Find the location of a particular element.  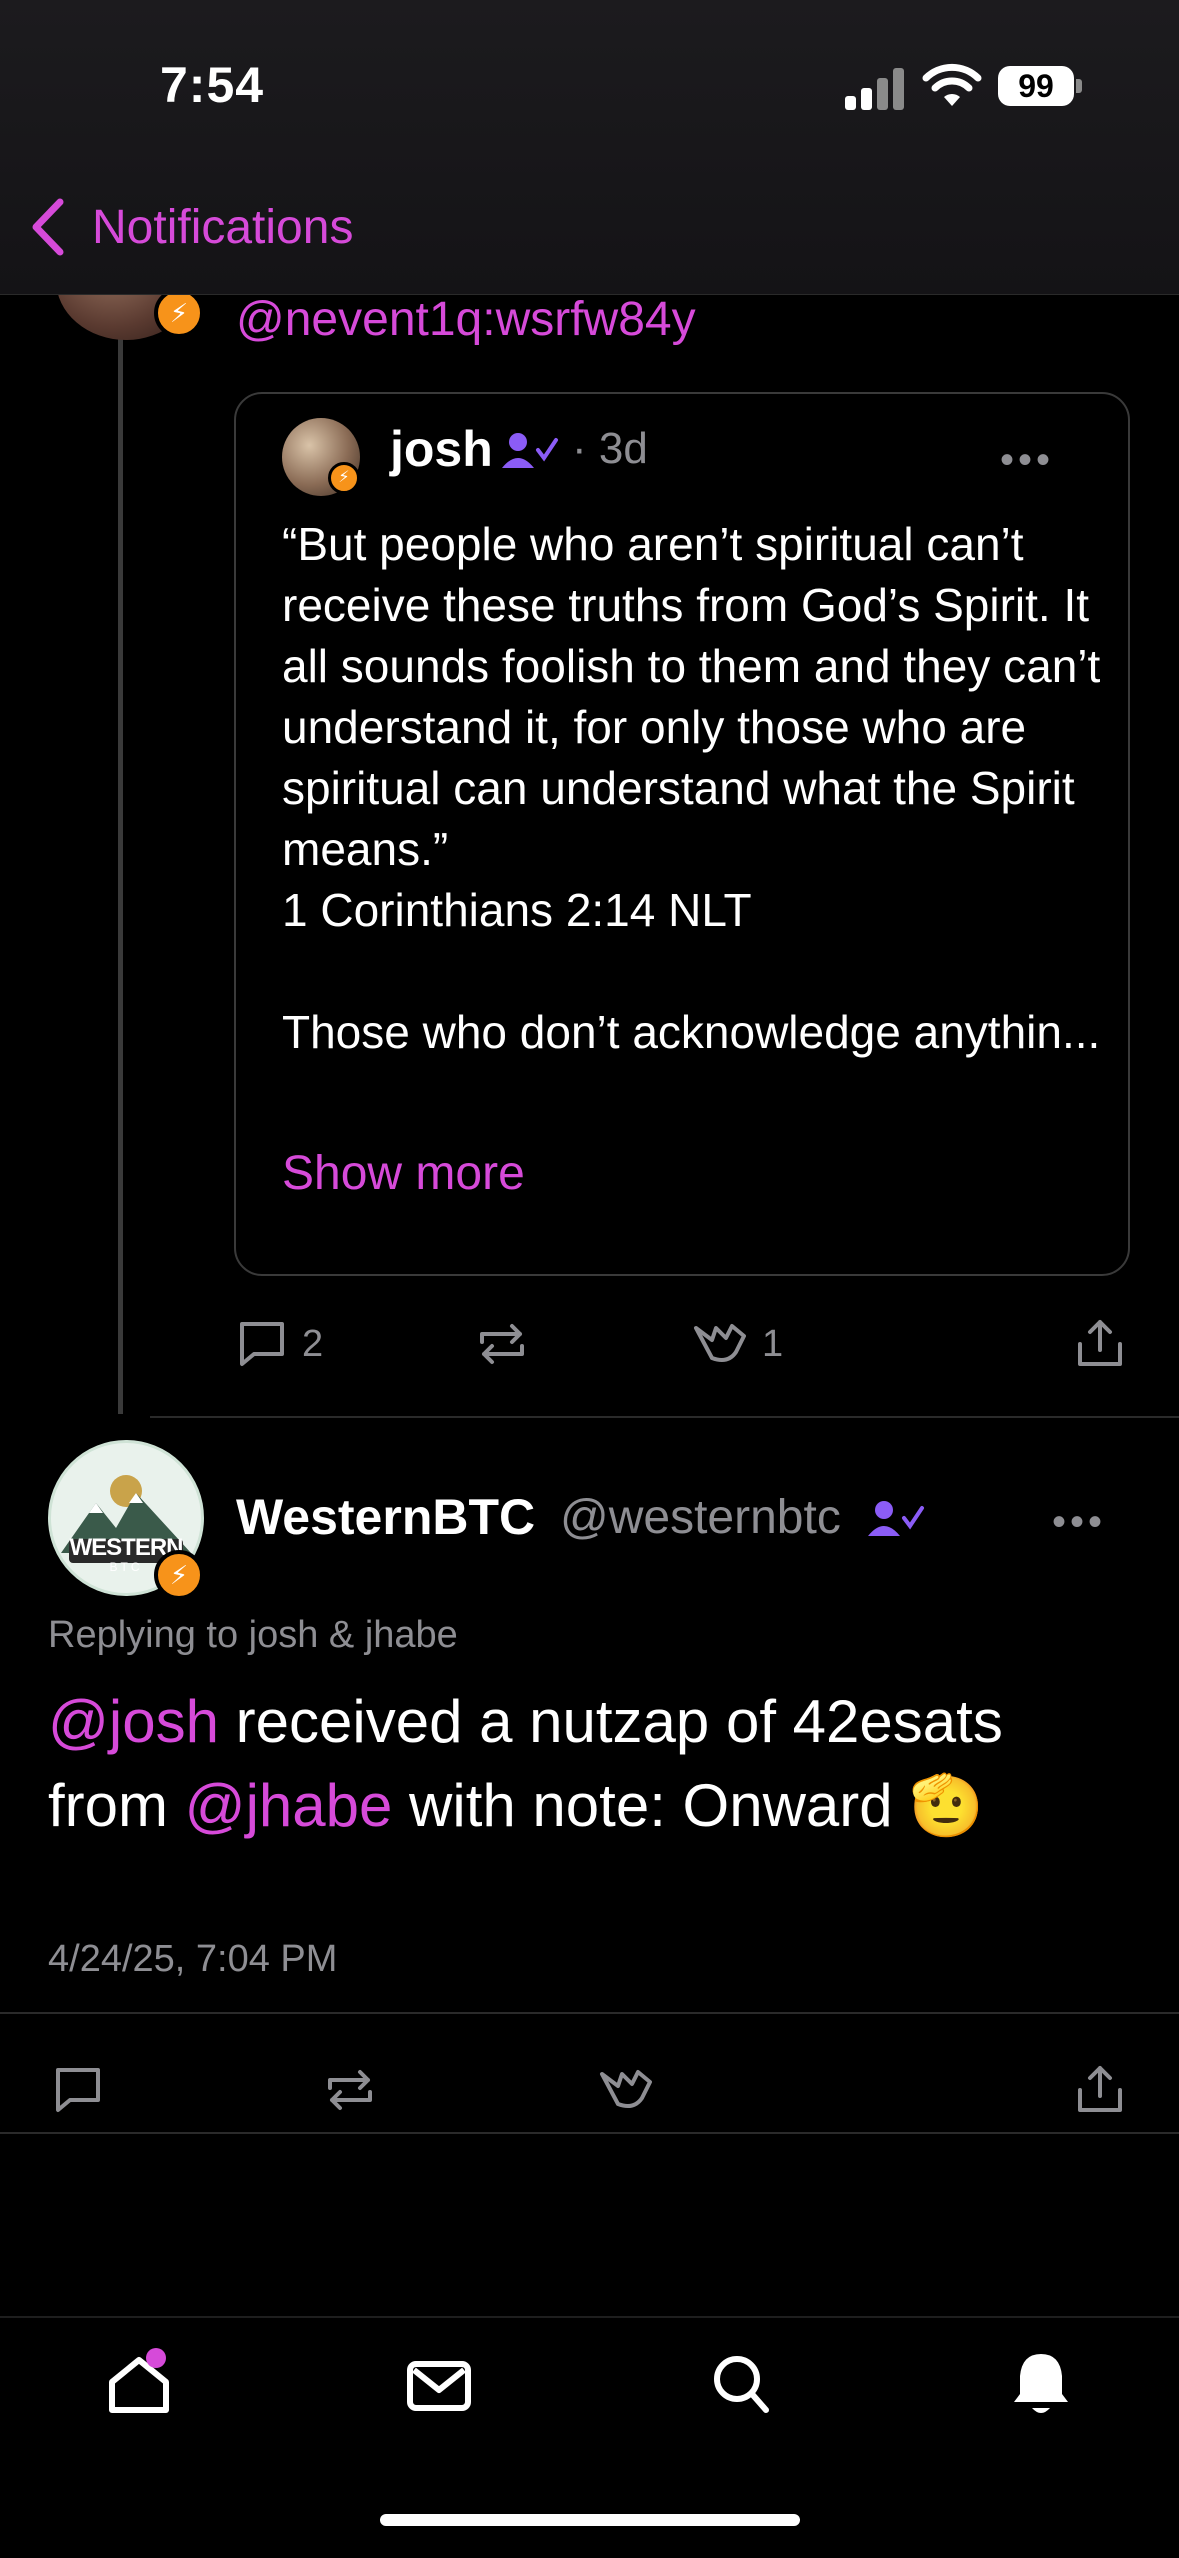

quote-author-name: josh is located at coordinates (441, 449).